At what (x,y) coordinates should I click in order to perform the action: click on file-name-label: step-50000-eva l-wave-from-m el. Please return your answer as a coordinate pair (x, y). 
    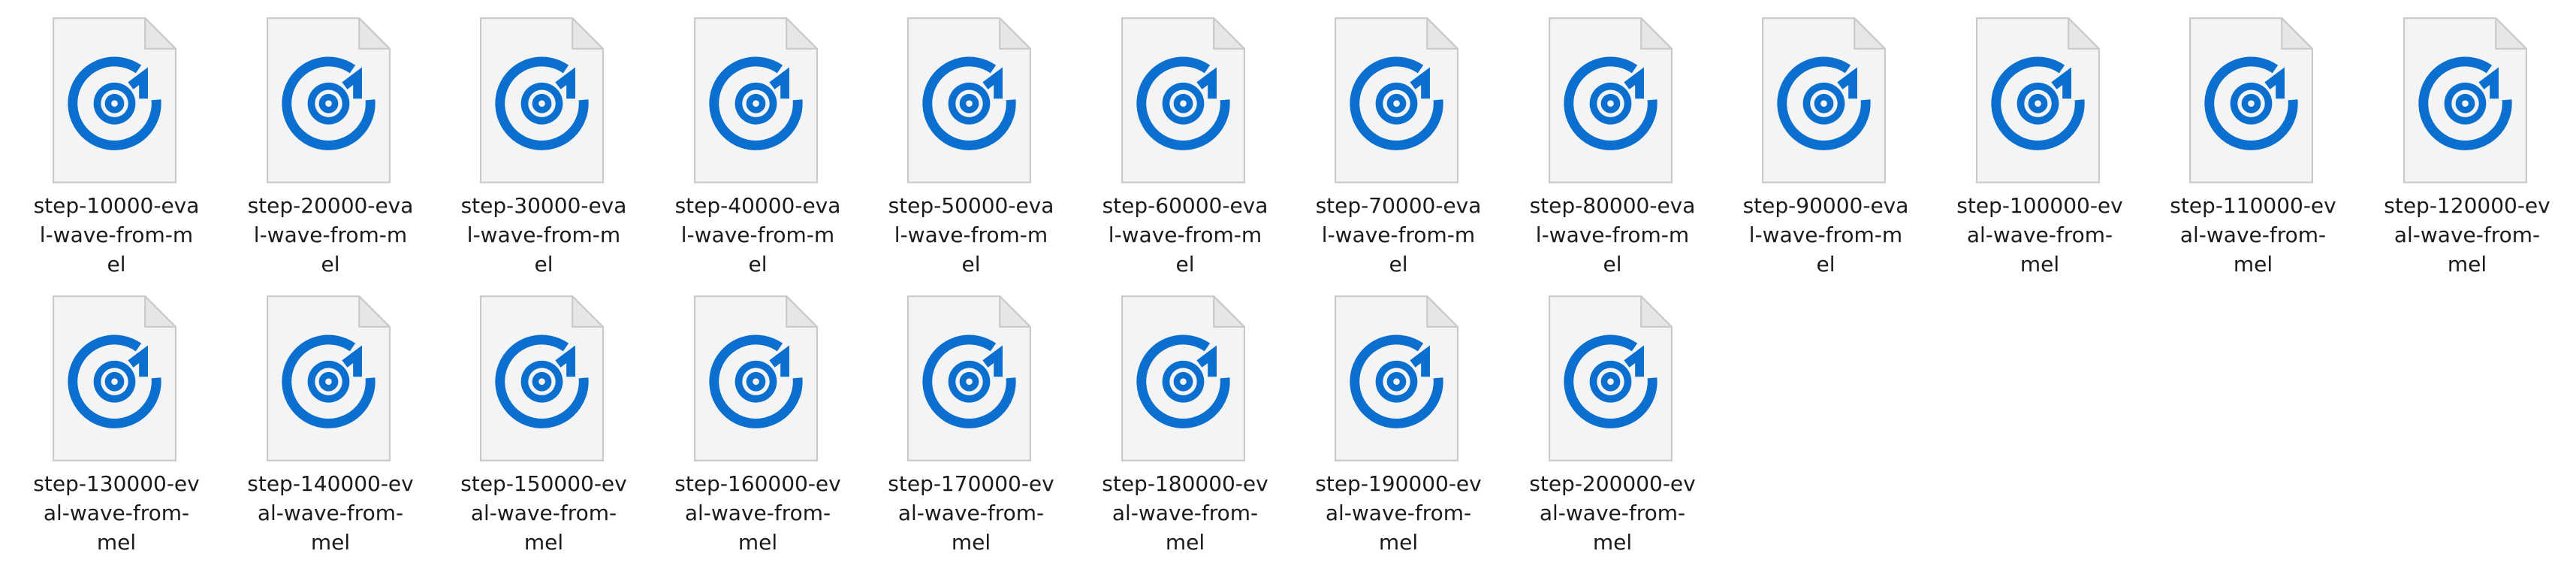
    Looking at the image, I should click on (971, 235).